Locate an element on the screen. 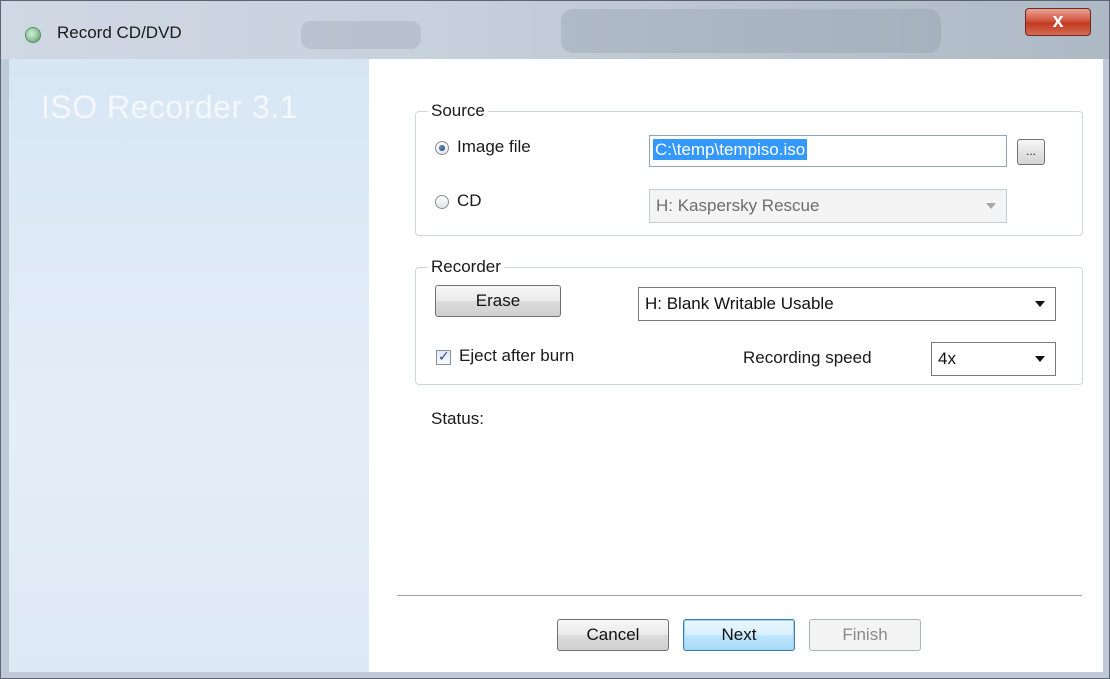  image-path-input: C:\temp\tempiso.iso is located at coordinates (828, 151).